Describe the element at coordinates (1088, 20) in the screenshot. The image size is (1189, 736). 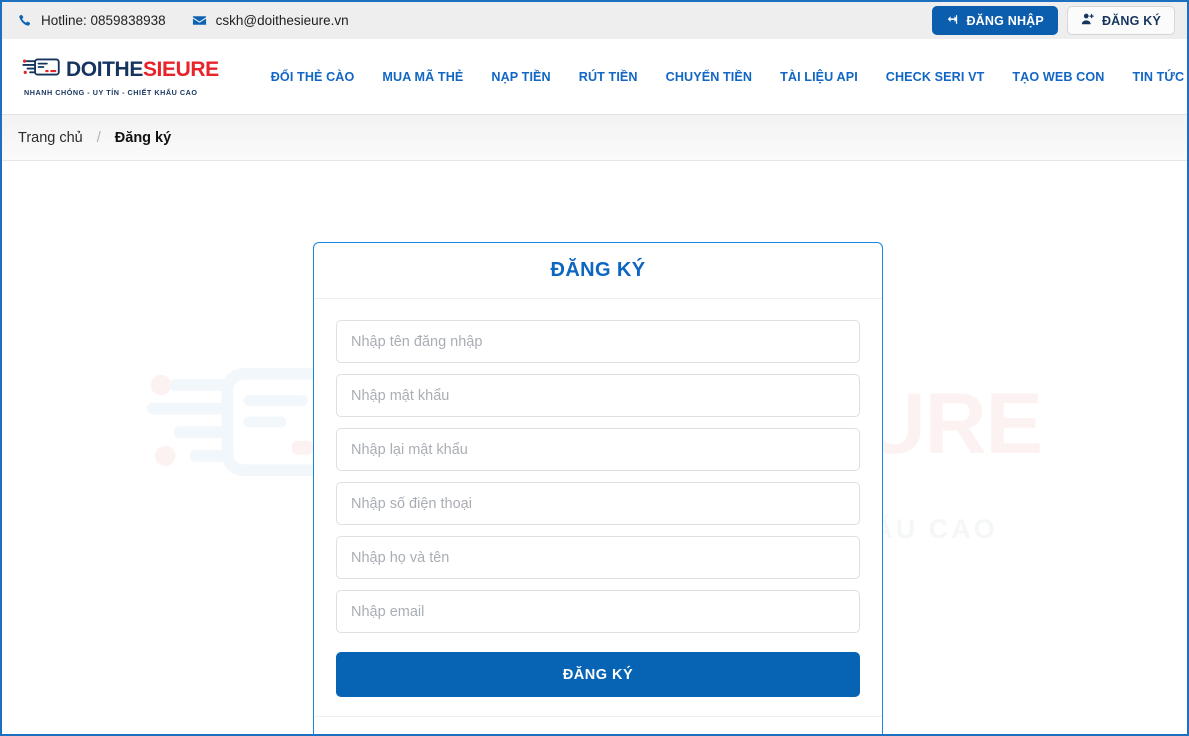
I see `user-plus-icon` at that location.